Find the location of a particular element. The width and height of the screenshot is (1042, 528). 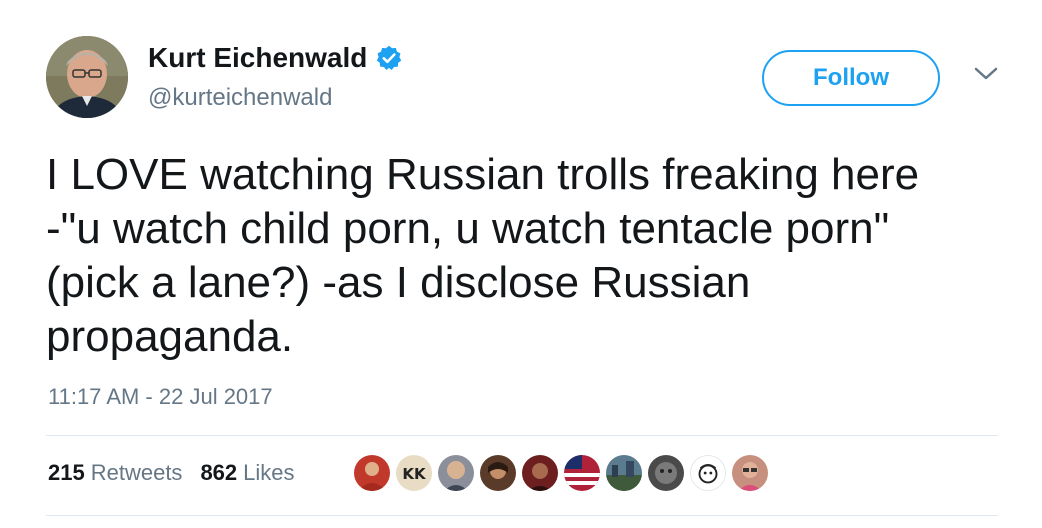

likes-label: Likes is located at coordinates (269, 472).